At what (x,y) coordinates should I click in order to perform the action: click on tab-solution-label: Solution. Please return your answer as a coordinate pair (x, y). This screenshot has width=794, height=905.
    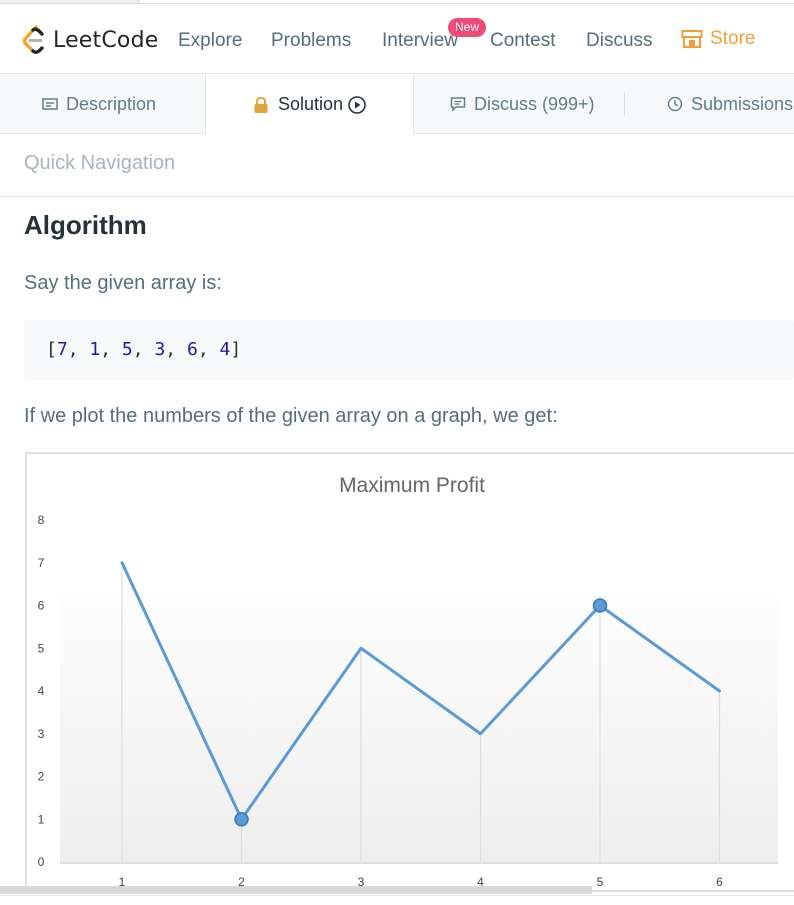
    Looking at the image, I should click on (310, 104).